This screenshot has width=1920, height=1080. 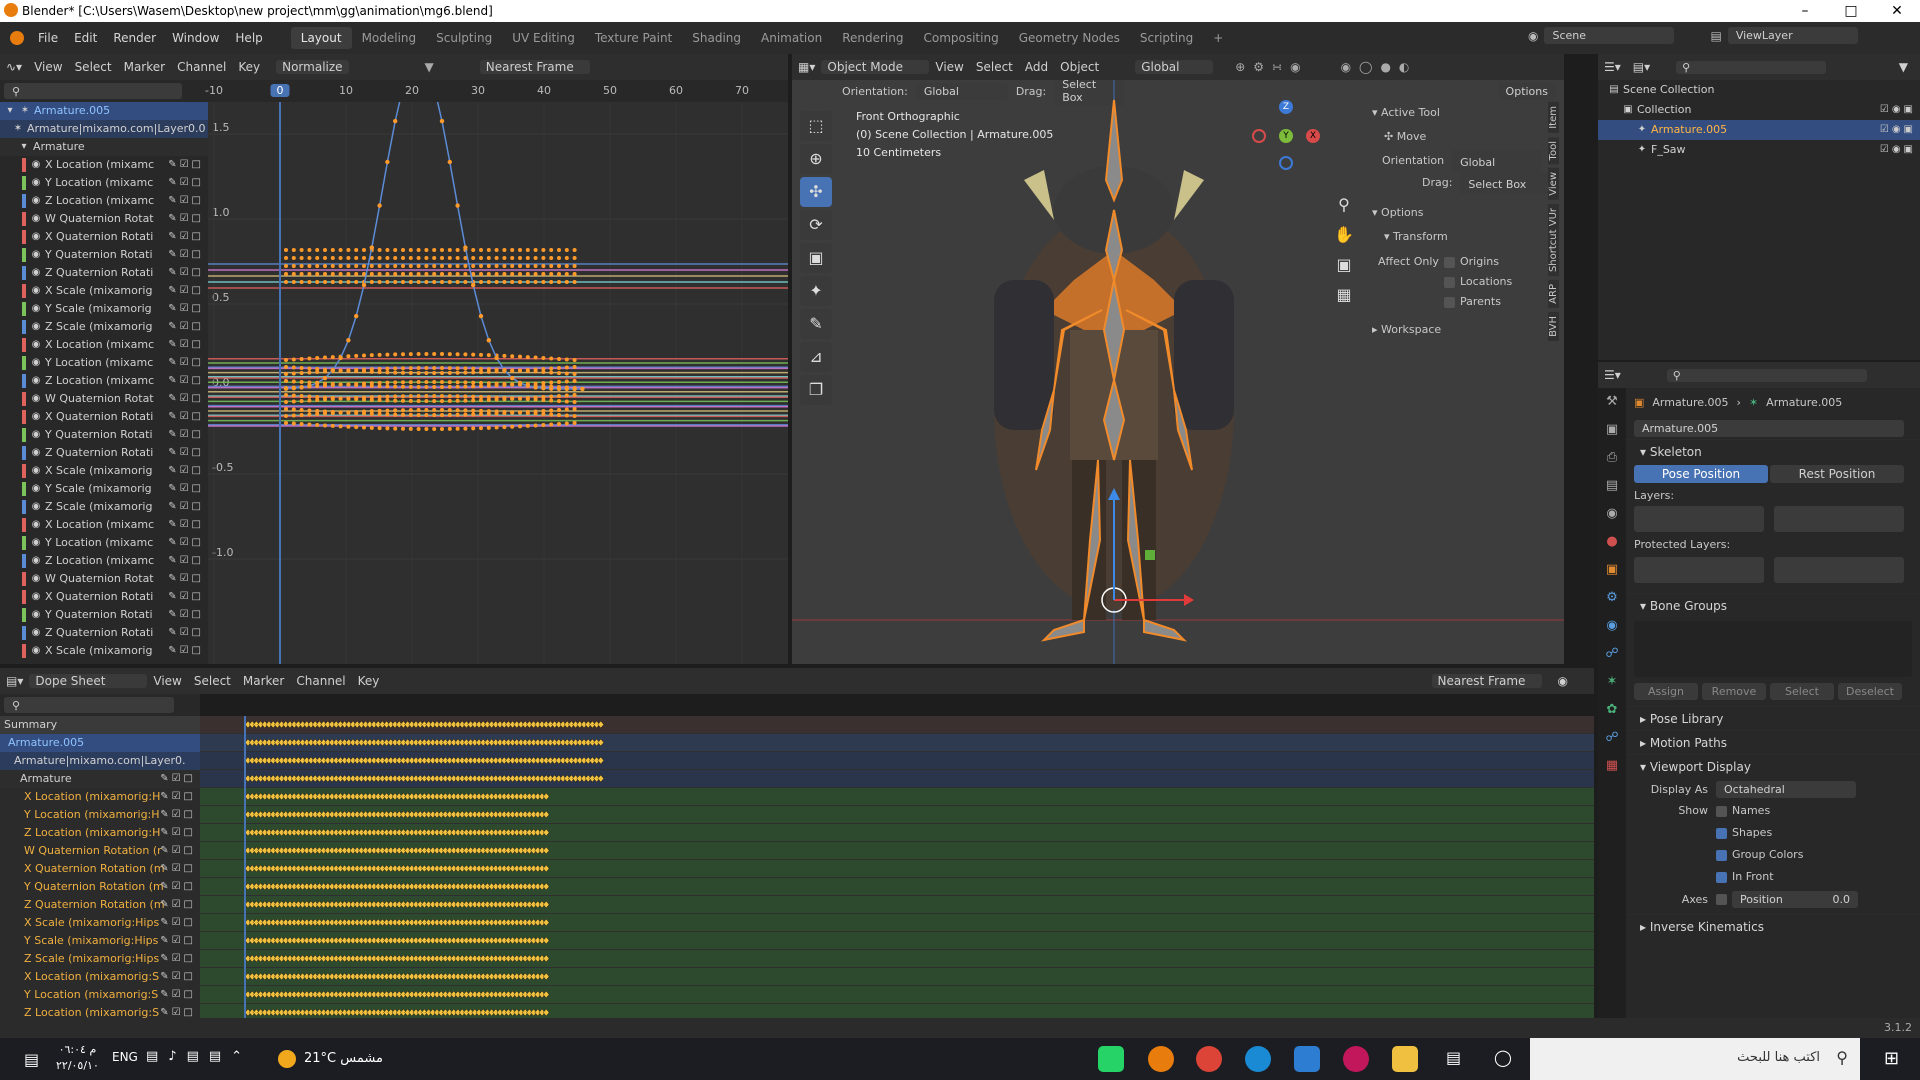 What do you see at coordinates (1701, 474) in the screenshot?
I see `pose-position-button: Pose Position` at bounding box center [1701, 474].